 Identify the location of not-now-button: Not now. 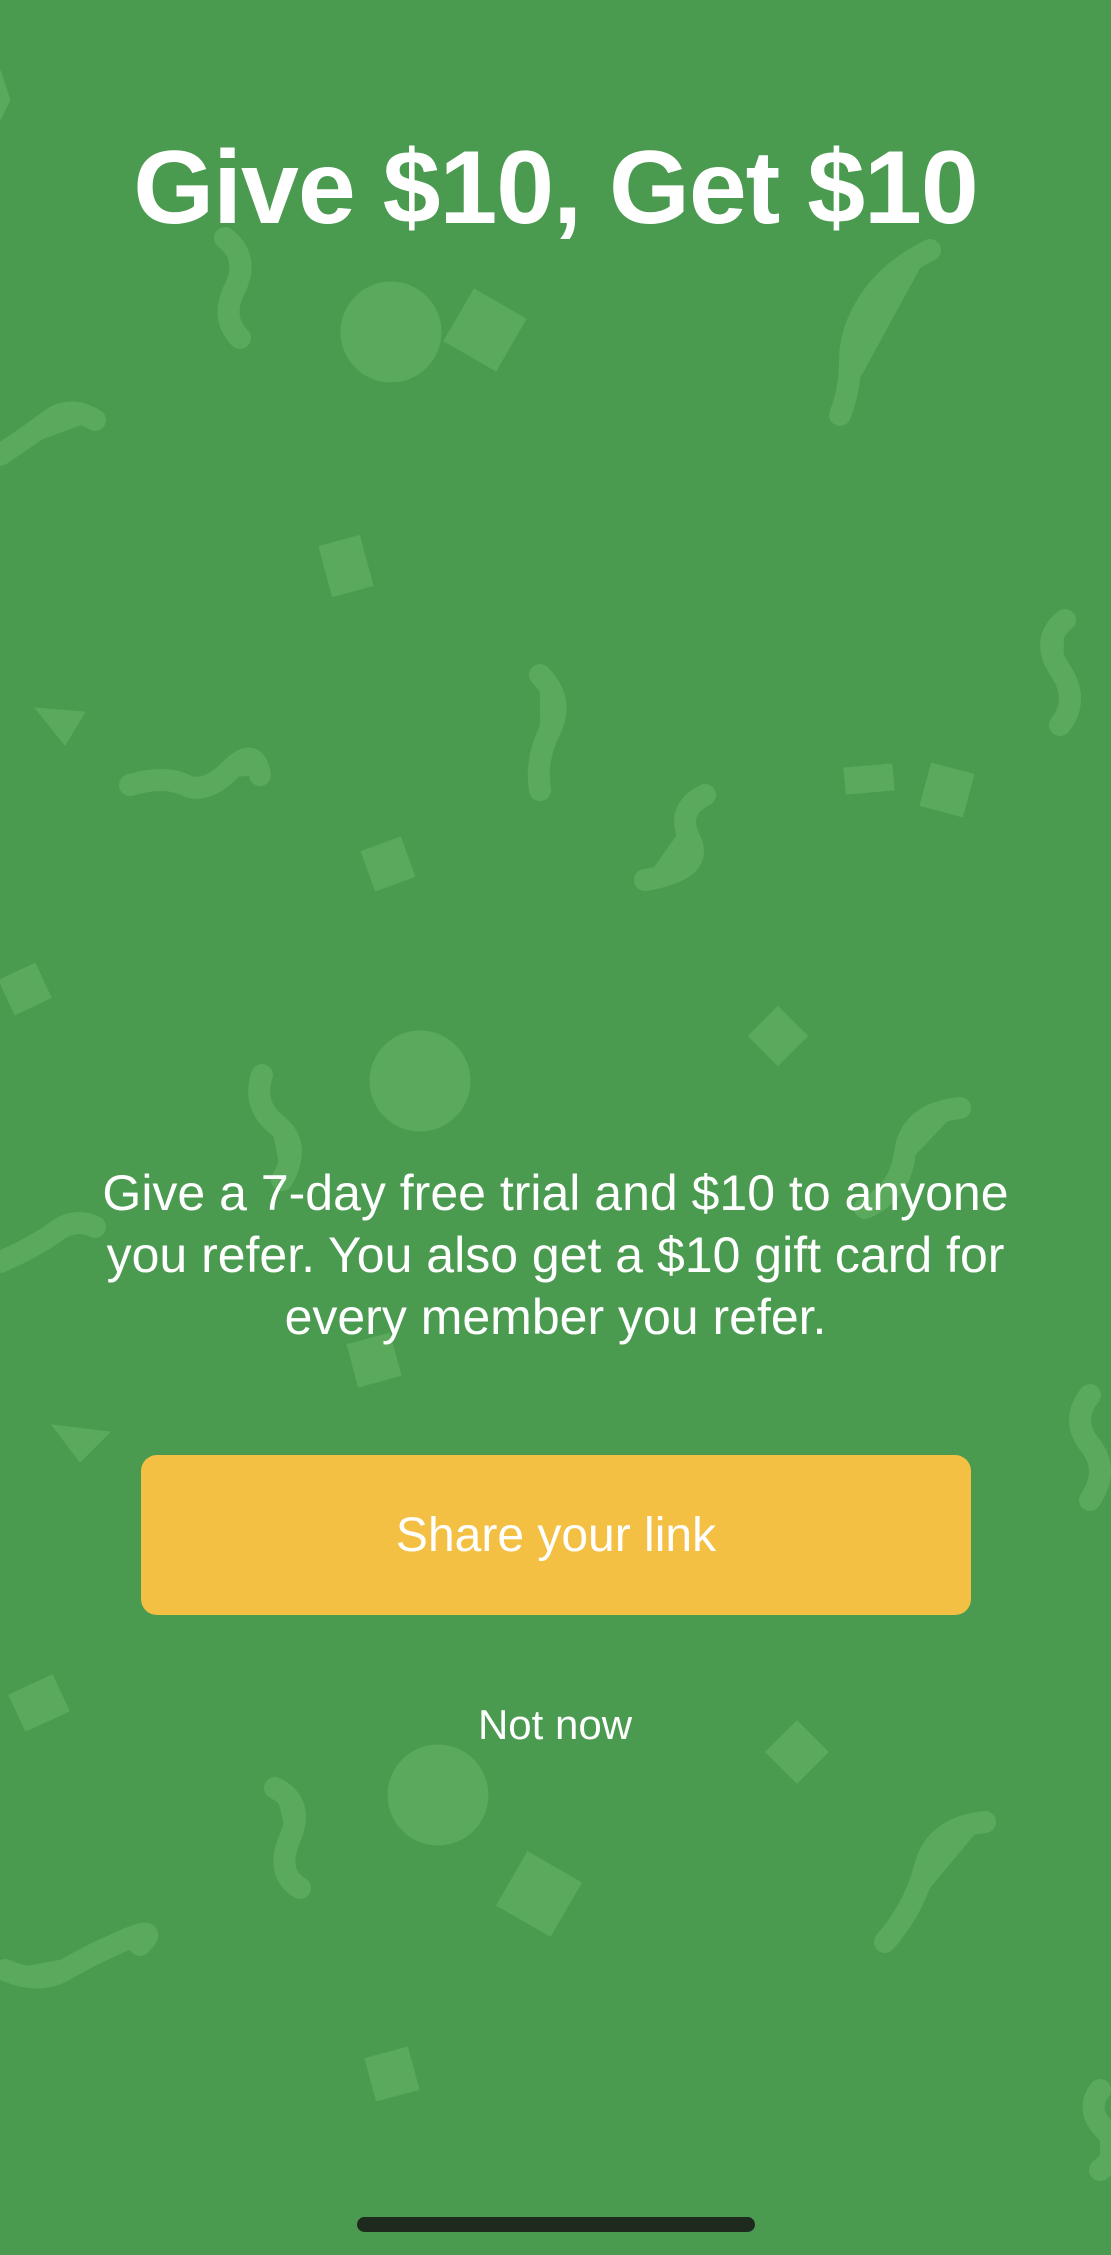
(555, 1725).